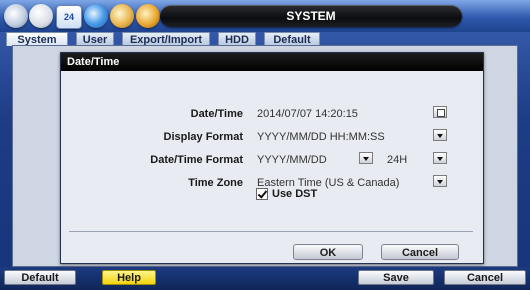 The height and width of the screenshot is (290, 530). Describe the element at coordinates (440, 135) in the screenshot. I see `display-format-dropdown-icon` at that location.